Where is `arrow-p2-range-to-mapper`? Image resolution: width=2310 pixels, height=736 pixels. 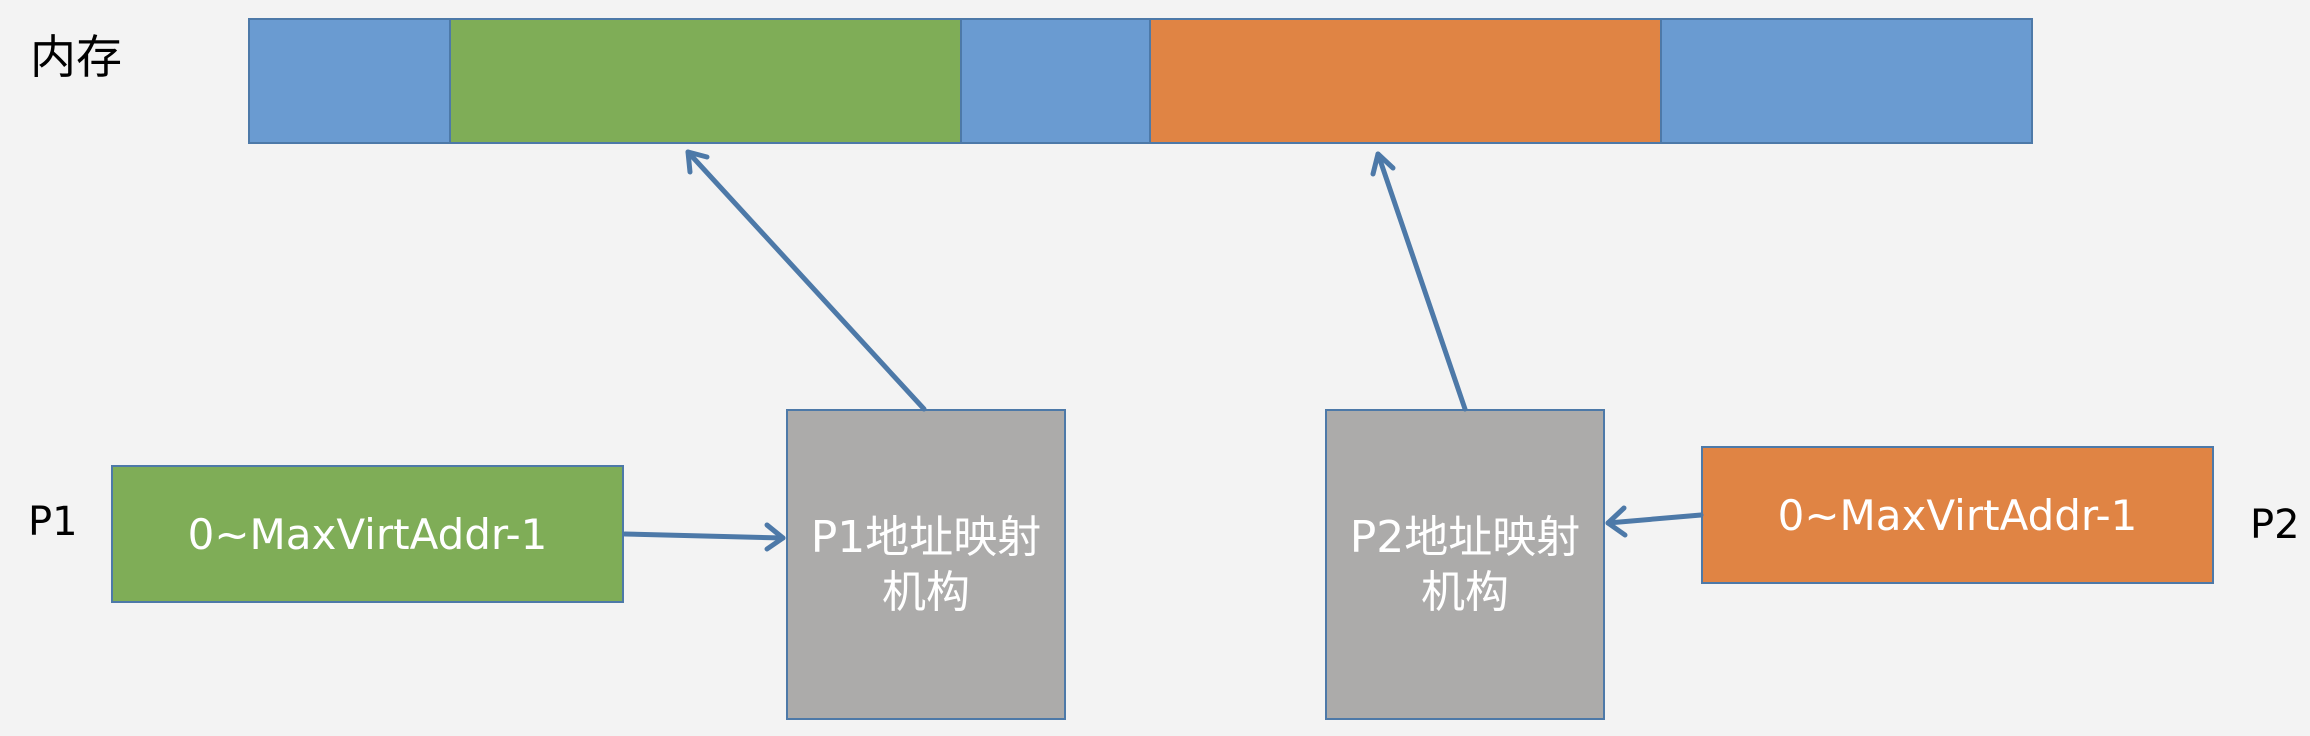 arrow-p2-range-to-mapper is located at coordinates (1654, 521).